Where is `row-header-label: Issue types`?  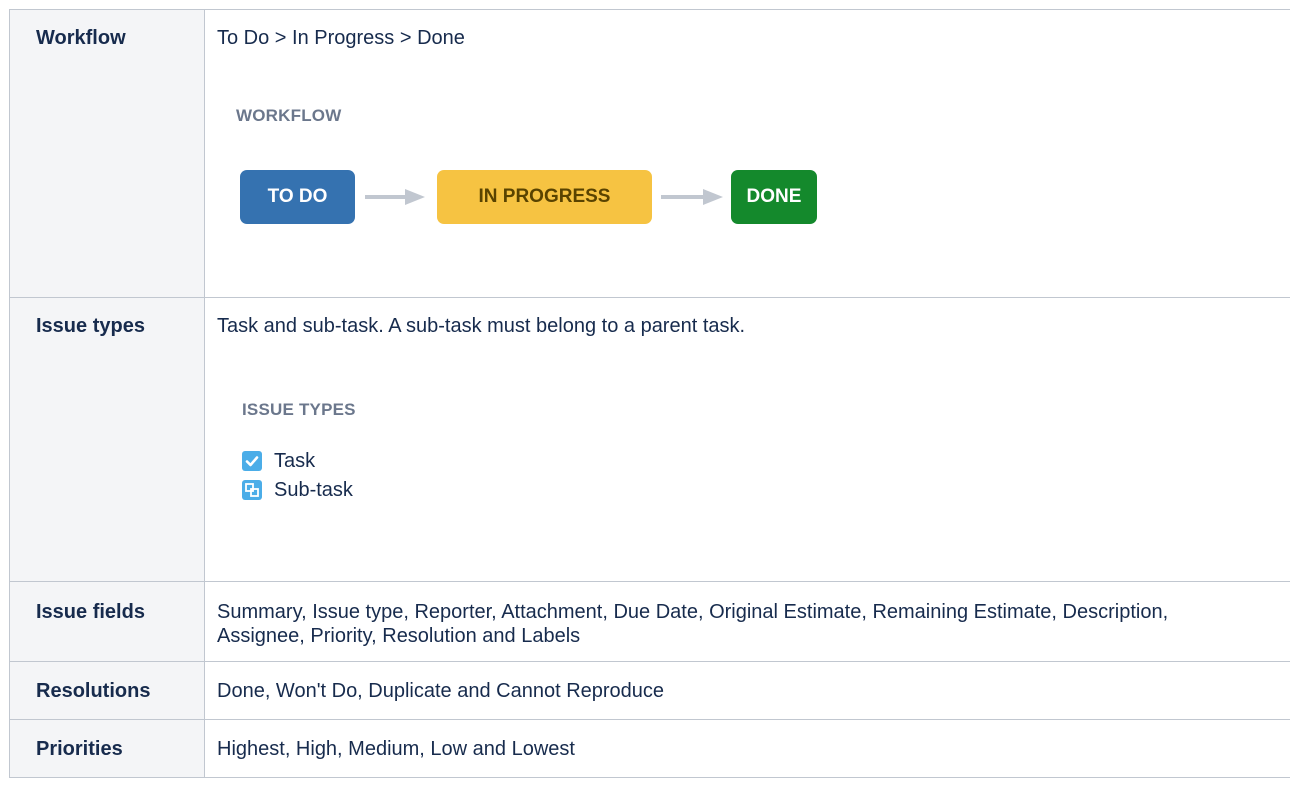 row-header-label: Issue types is located at coordinates (90, 326).